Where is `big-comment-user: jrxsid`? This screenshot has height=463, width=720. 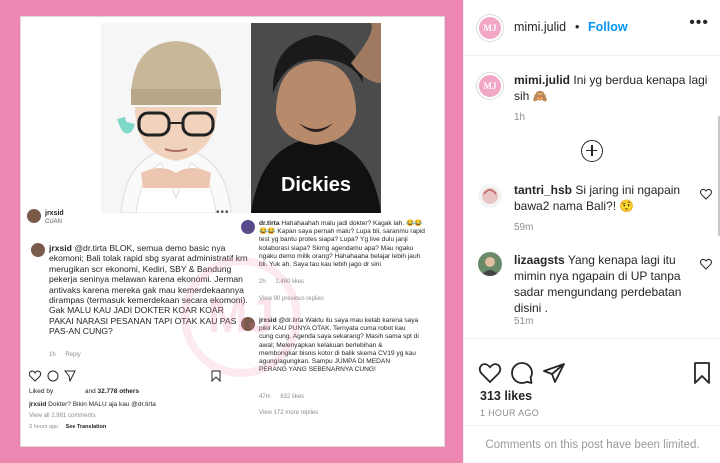
big-comment-user: jrxsid is located at coordinates (60, 248).